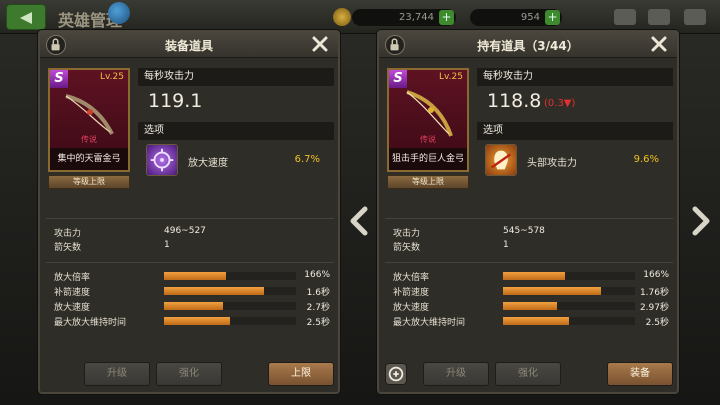  What do you see at coordinates (119, 13) in the screenshot?
I see `profile-icon` at bounding box center [119, 13].